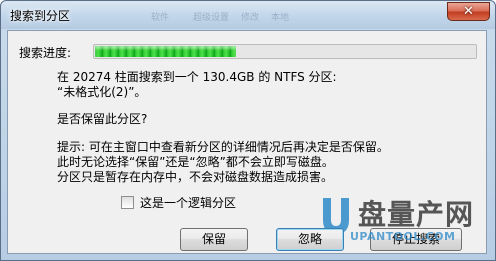  I want to click on background-ghost-text: 超级设置, so click(211, 18).